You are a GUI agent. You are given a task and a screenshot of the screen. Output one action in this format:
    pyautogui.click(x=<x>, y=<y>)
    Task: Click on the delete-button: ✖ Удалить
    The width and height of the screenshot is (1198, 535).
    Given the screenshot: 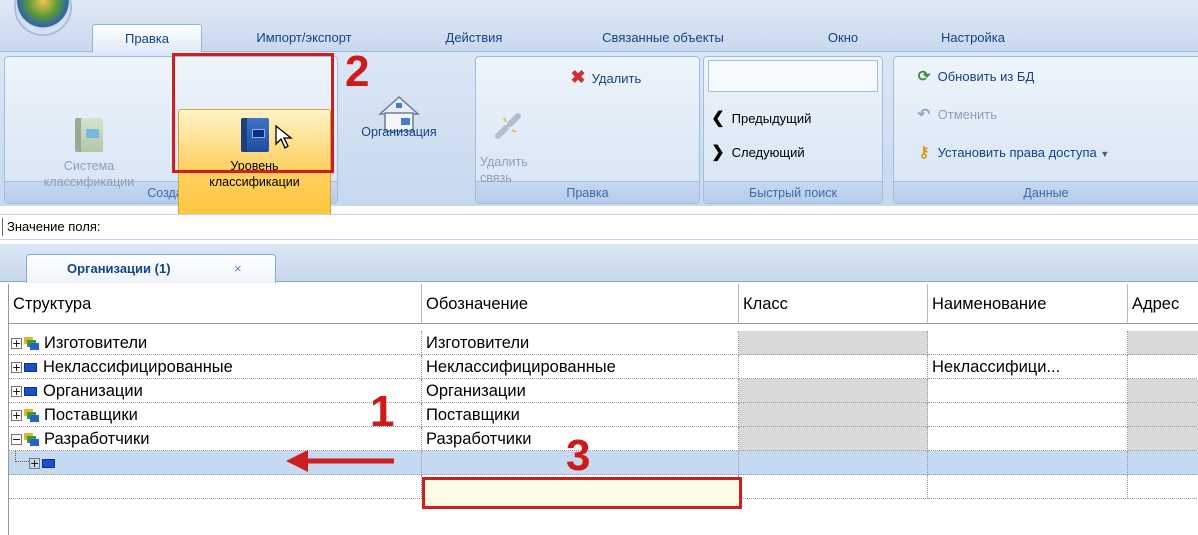 What is the action you would take?
    pyautogui.click(x=604, y=77)
    